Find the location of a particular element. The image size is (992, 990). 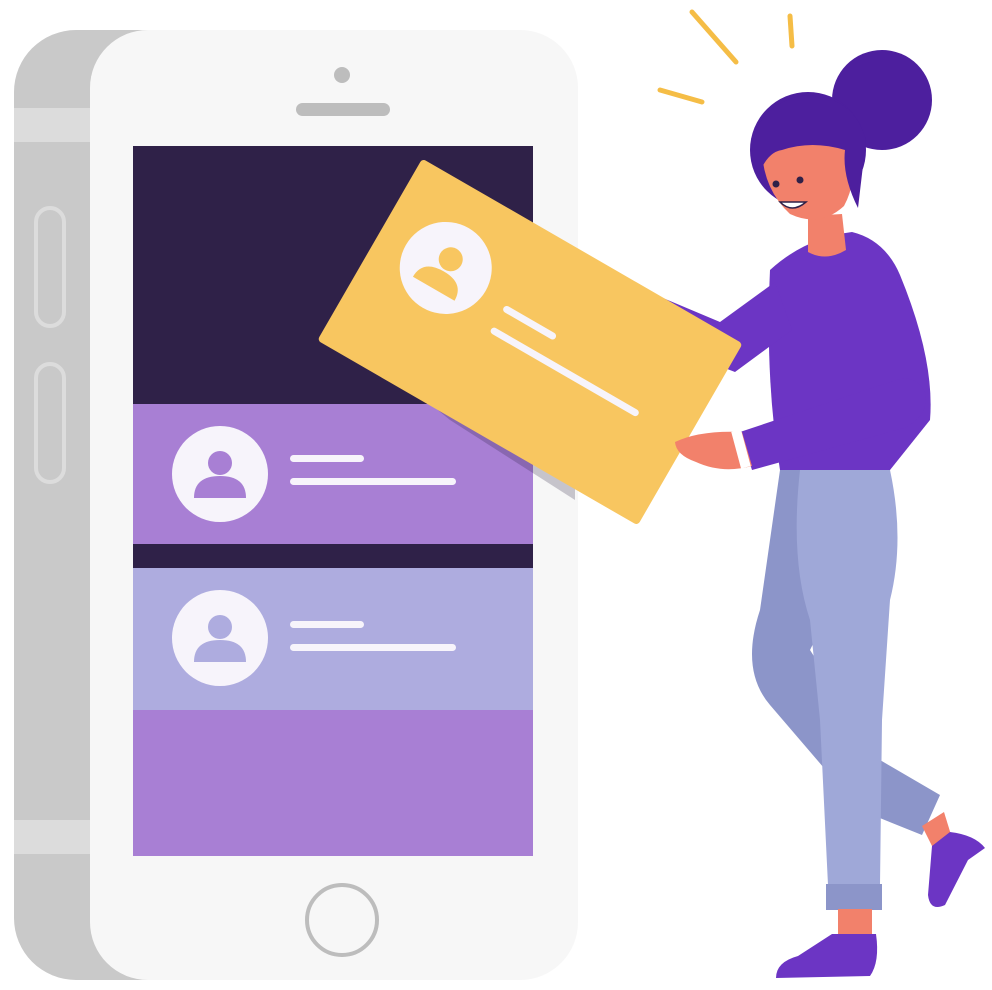

phone-camera-icon is located at coordinates (342, 75).